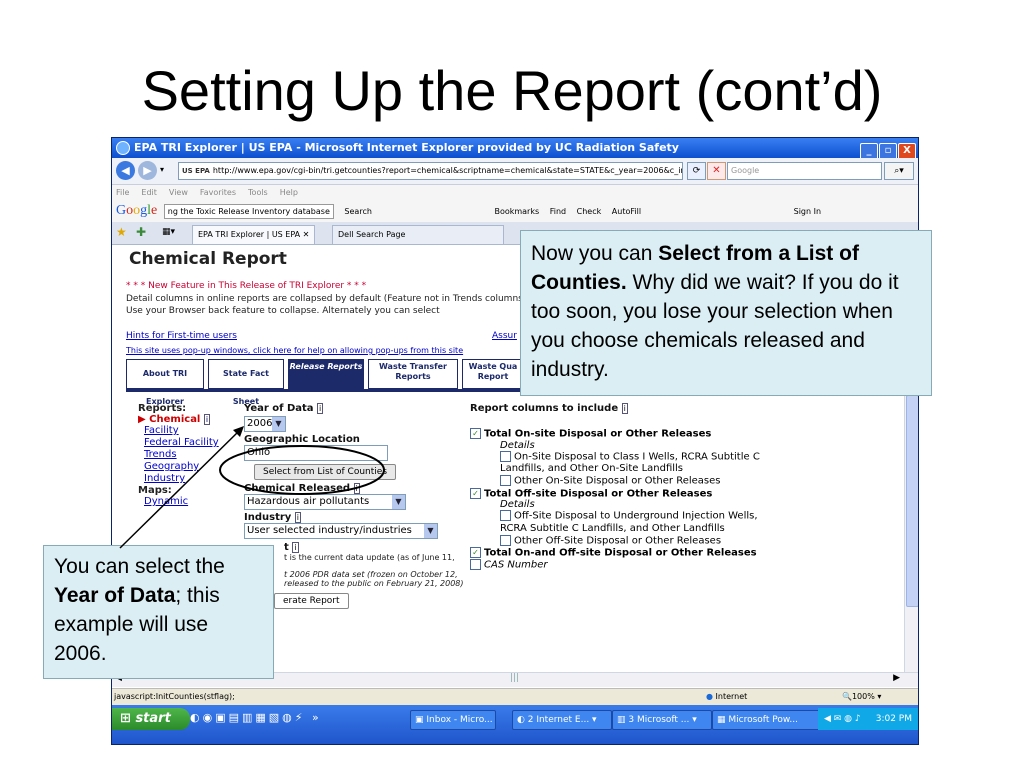  I want to click on state-select: Ohio, so click(316, 453).